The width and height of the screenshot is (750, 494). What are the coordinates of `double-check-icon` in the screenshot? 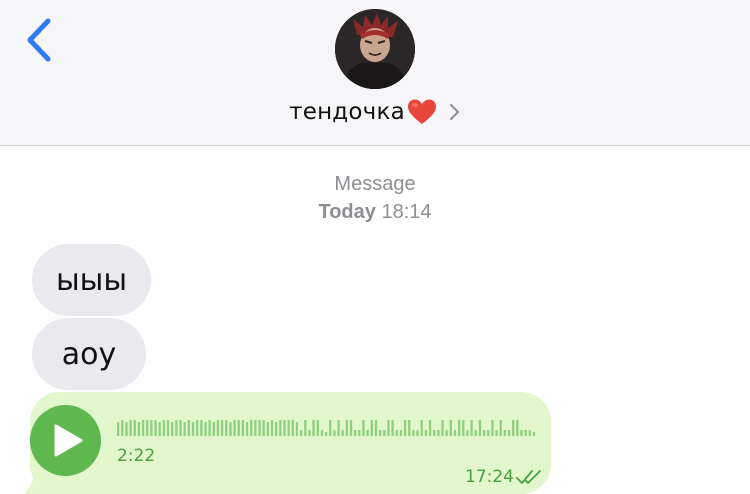 It's located at (528, 477).